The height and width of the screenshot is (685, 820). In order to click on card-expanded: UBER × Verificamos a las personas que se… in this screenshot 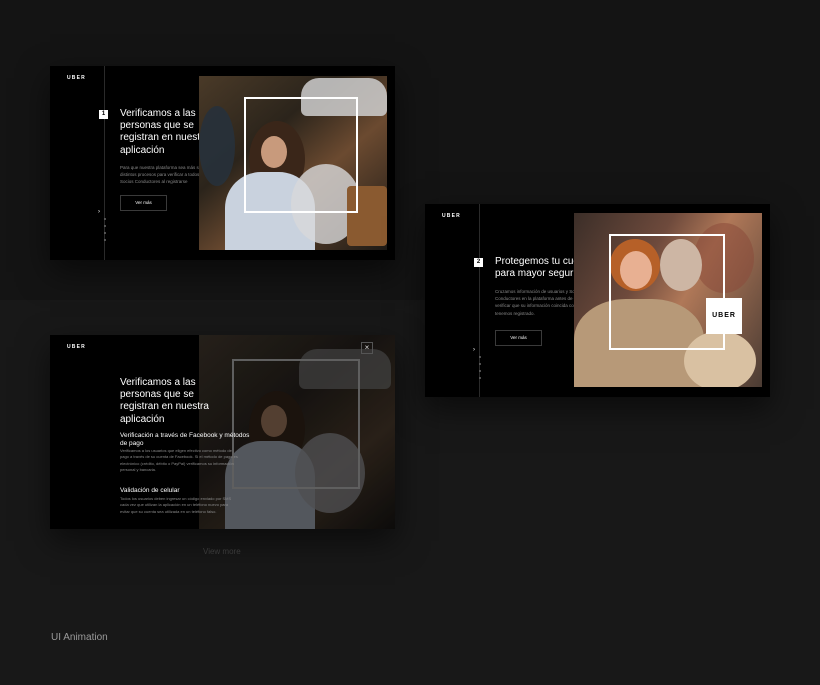, I will do `click(222, 432)`.